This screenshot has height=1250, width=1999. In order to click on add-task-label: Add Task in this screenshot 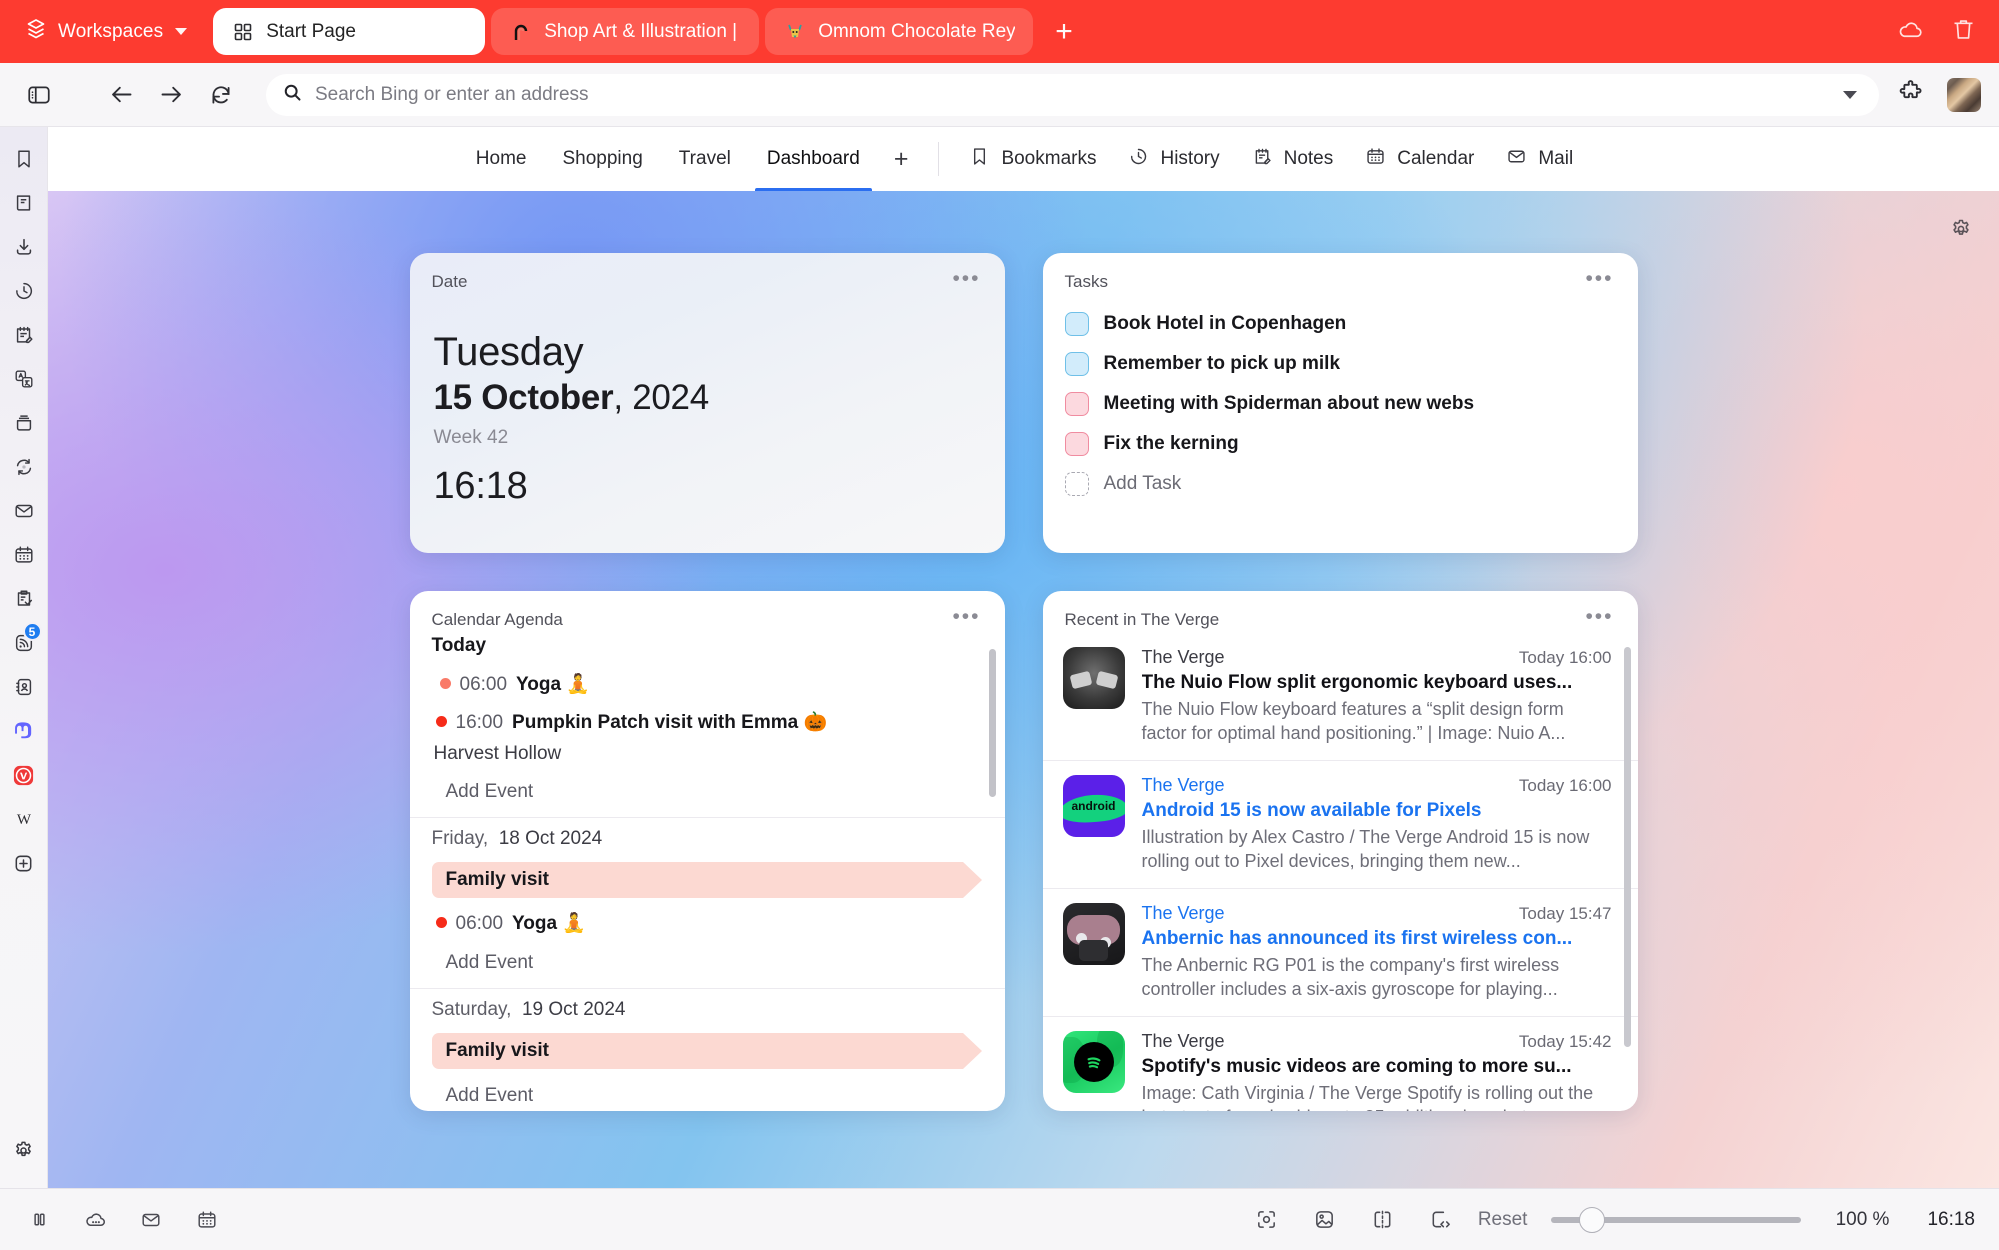, I will do `click(1142, 483)`.